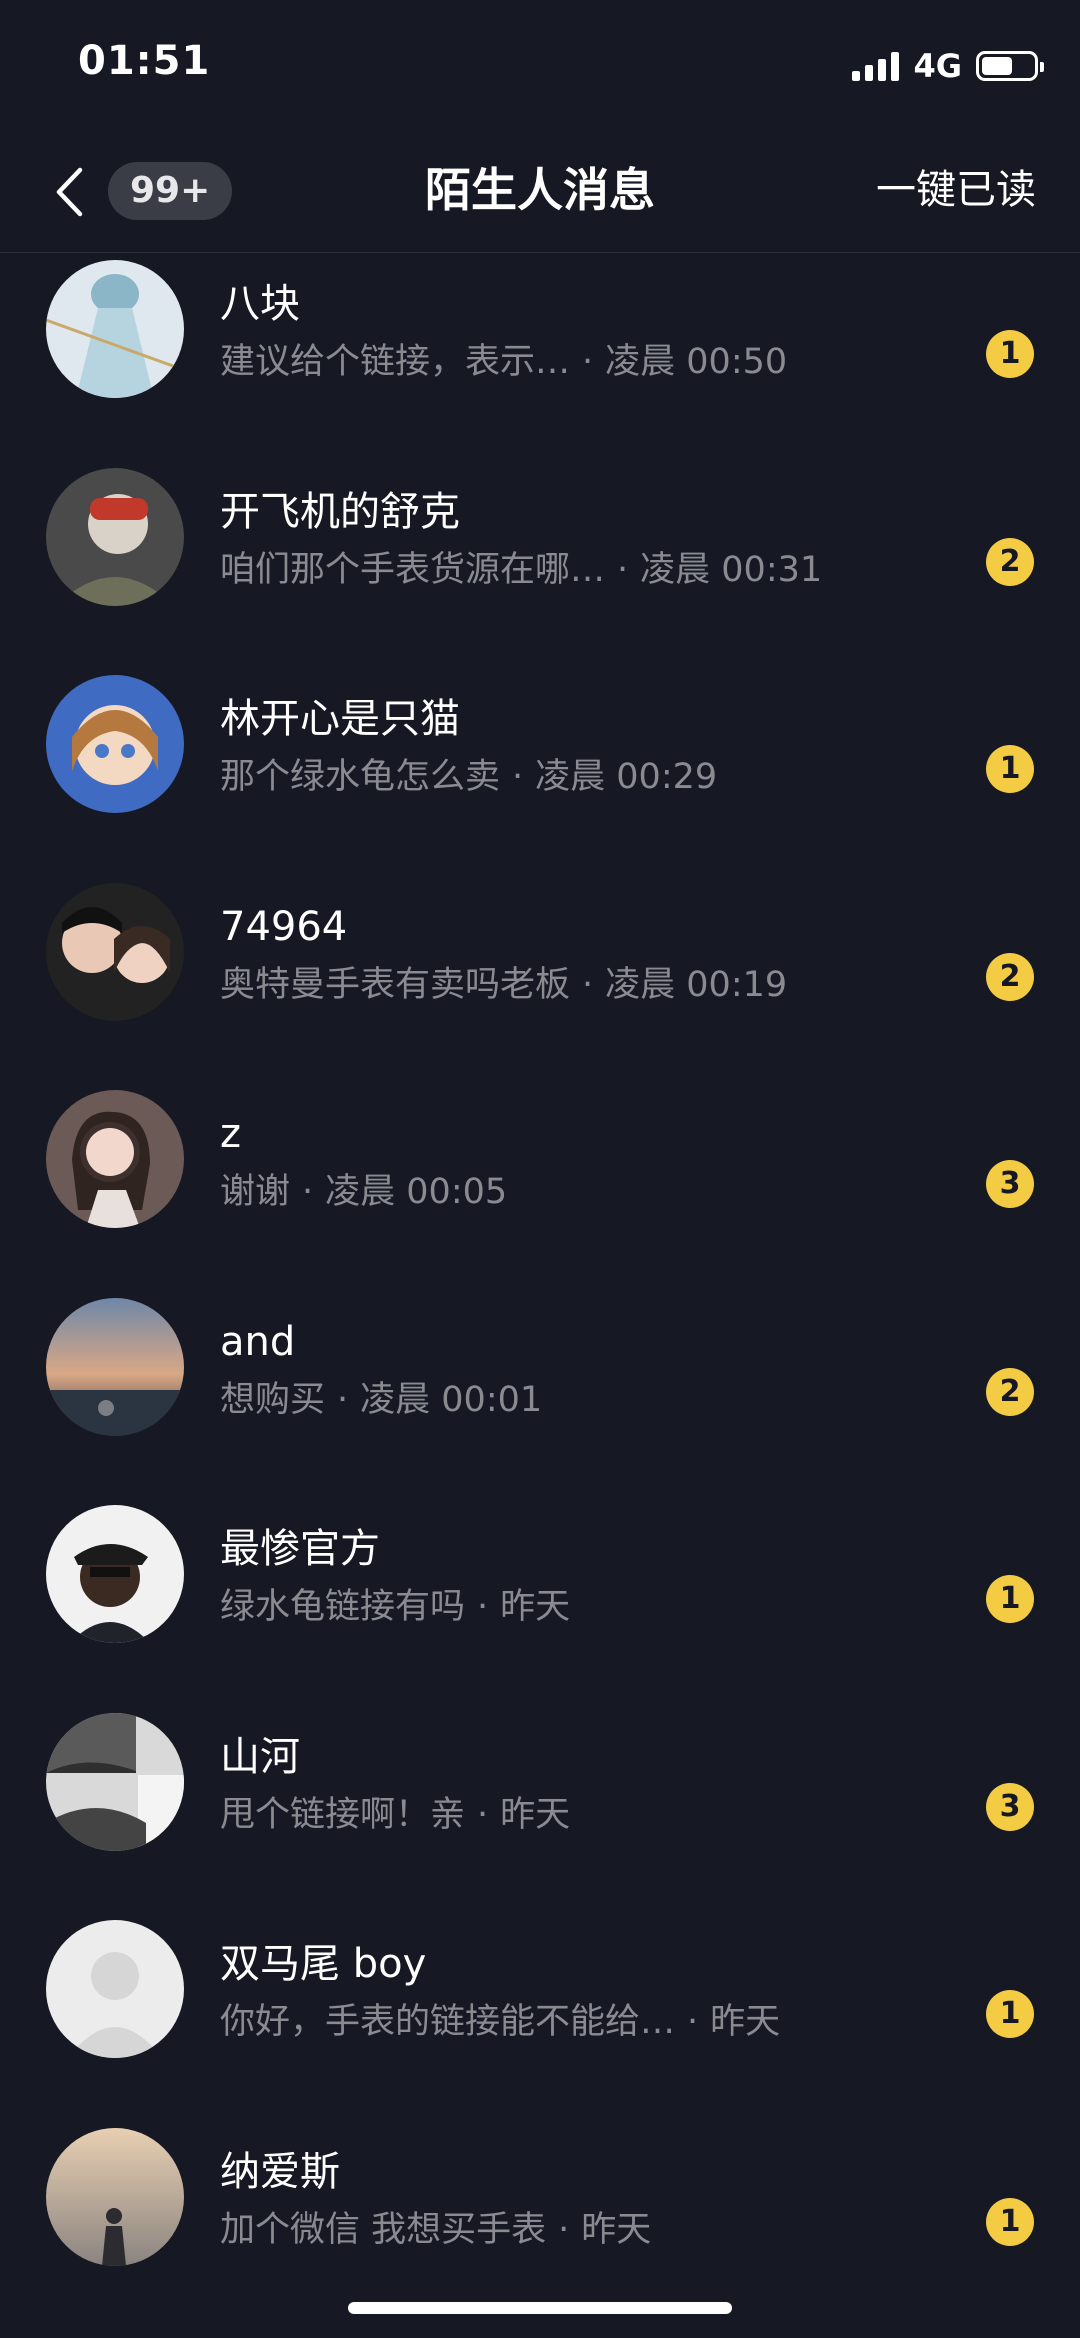  Describe the element at coordinates (340, 511) in the screenshot. I see `contact-name: 开飞机的舒克` at that location.